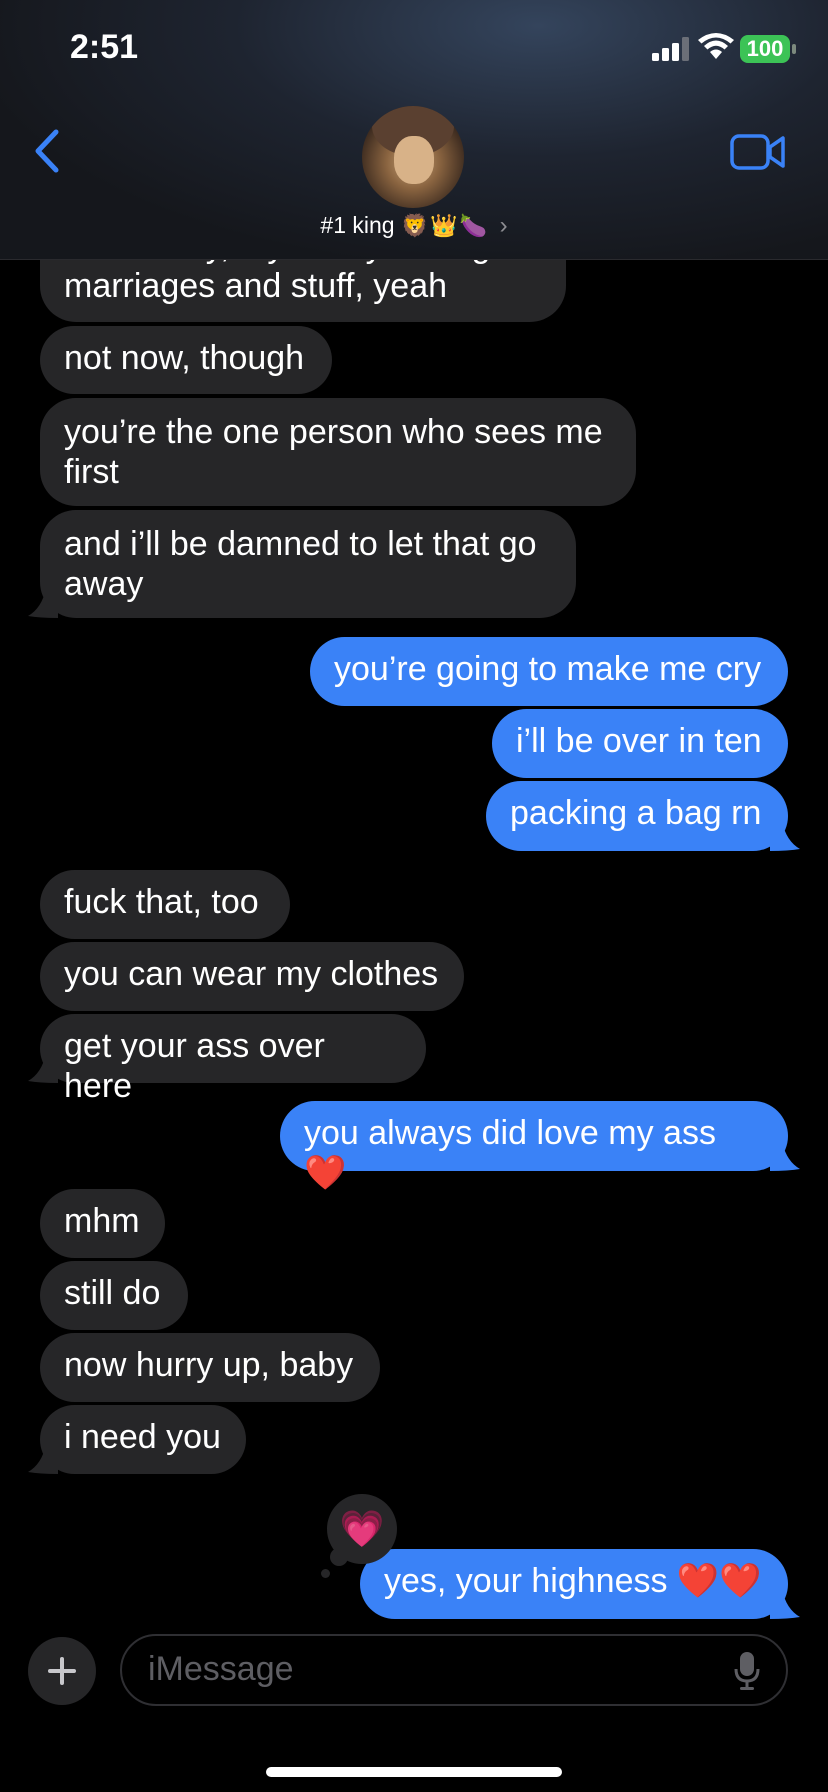 This screenshot has height=1792, width=828. Describe the element at coordinates (758, 152) in the screenshot. I see `video-camera-icon` at that location.